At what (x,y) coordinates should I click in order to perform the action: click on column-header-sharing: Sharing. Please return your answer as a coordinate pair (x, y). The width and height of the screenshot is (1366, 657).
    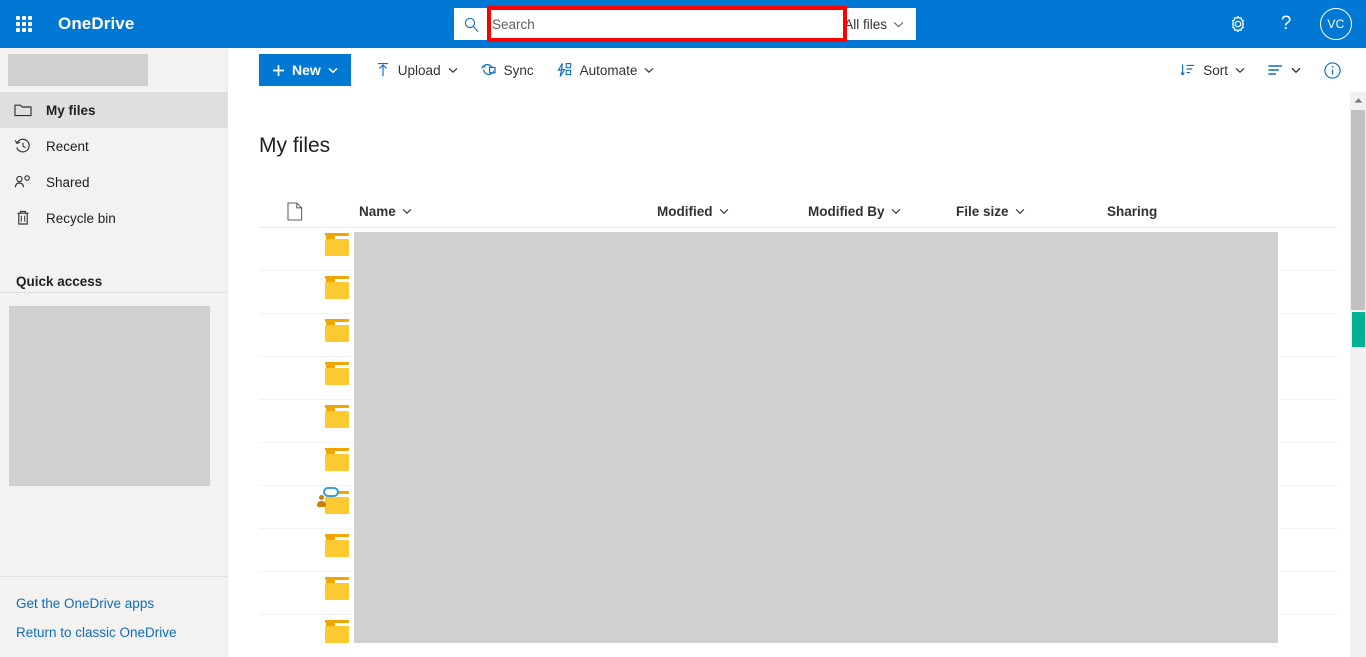
    Looking at the image, I should click on (1132, 211).